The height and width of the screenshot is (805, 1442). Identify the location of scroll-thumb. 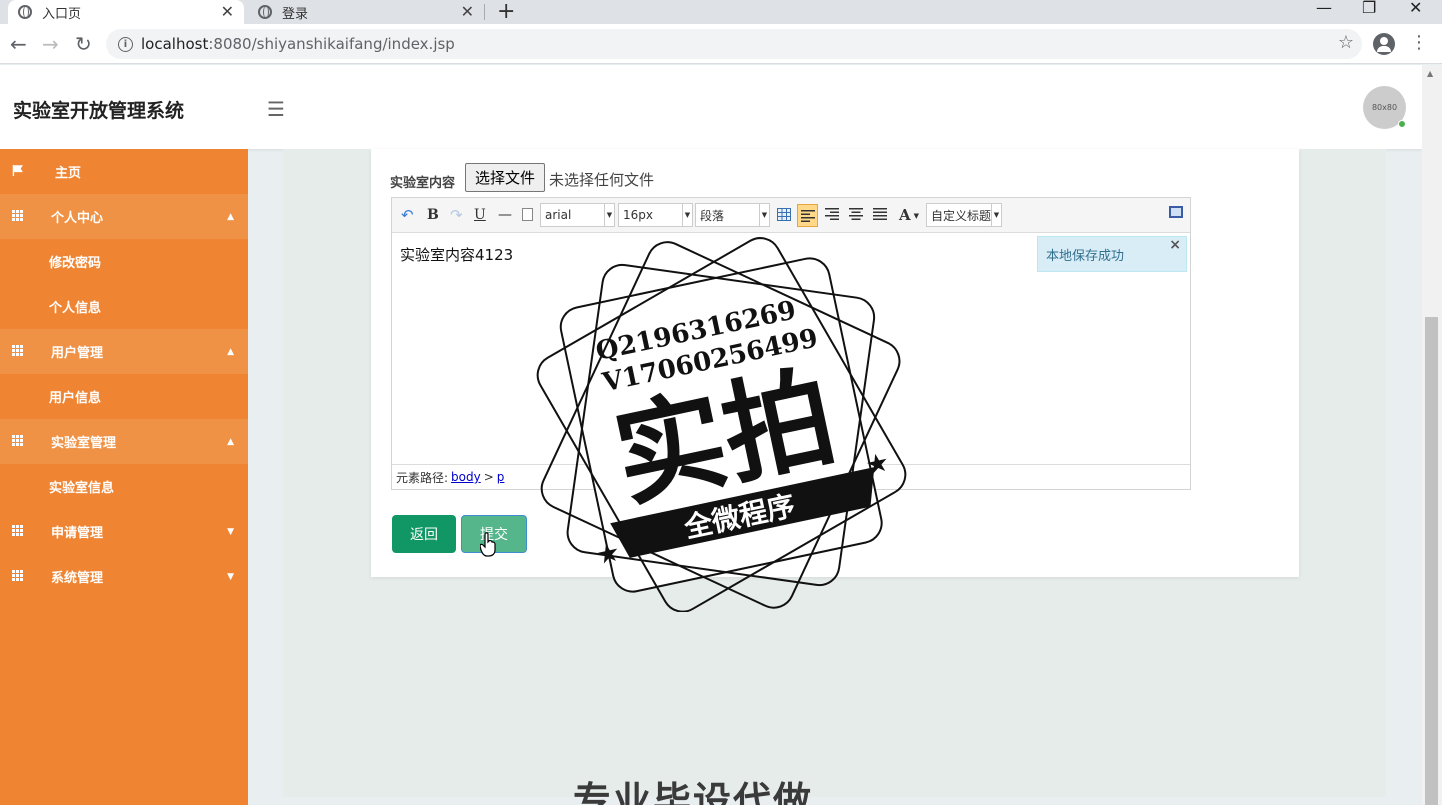
(1431, 561).